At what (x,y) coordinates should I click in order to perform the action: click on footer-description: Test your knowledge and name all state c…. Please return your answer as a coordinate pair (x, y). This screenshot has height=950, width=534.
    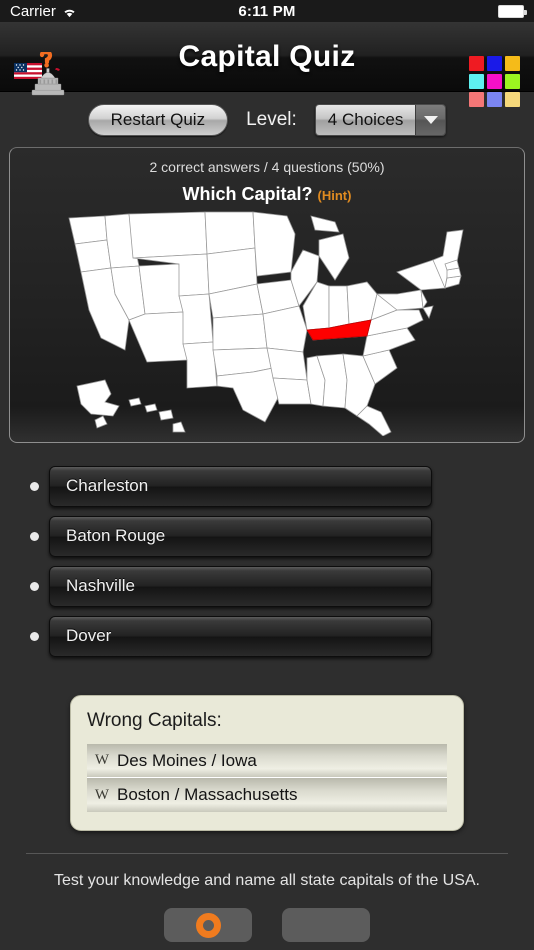
    Looking at the image, I should click on (266, 880).